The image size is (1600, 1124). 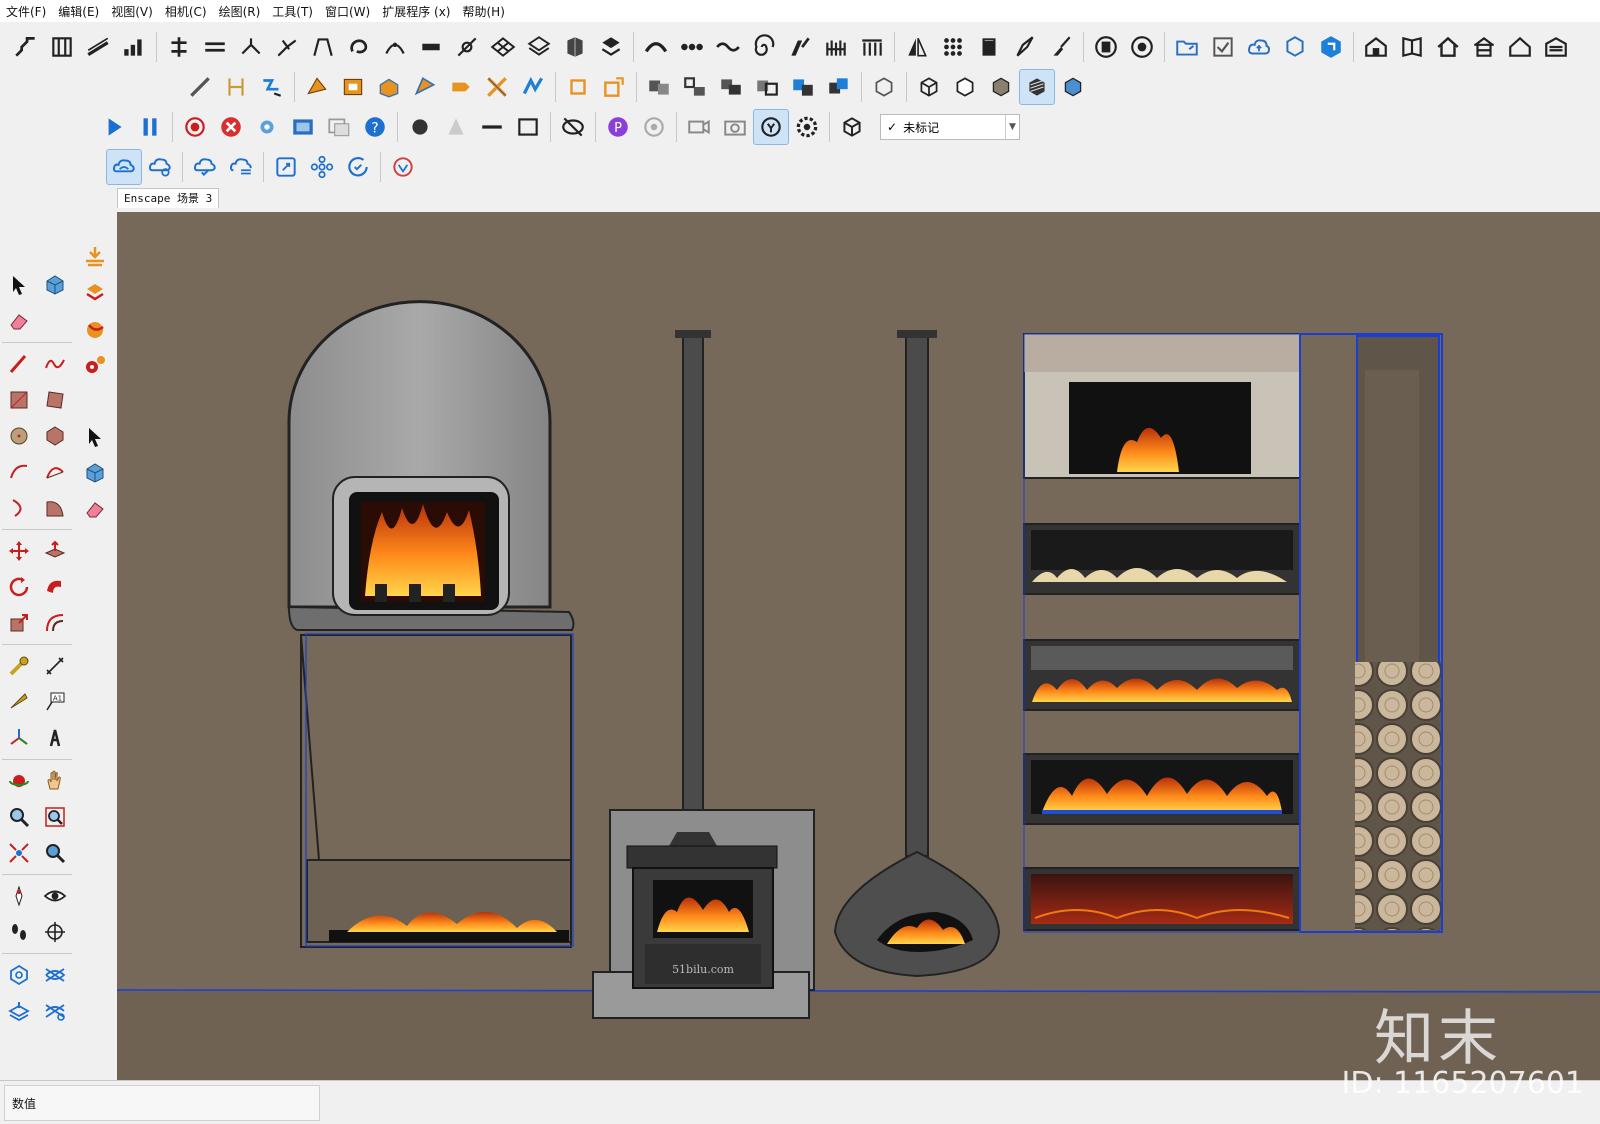 I want to click on book-icon, so click(x=1412, y=47).